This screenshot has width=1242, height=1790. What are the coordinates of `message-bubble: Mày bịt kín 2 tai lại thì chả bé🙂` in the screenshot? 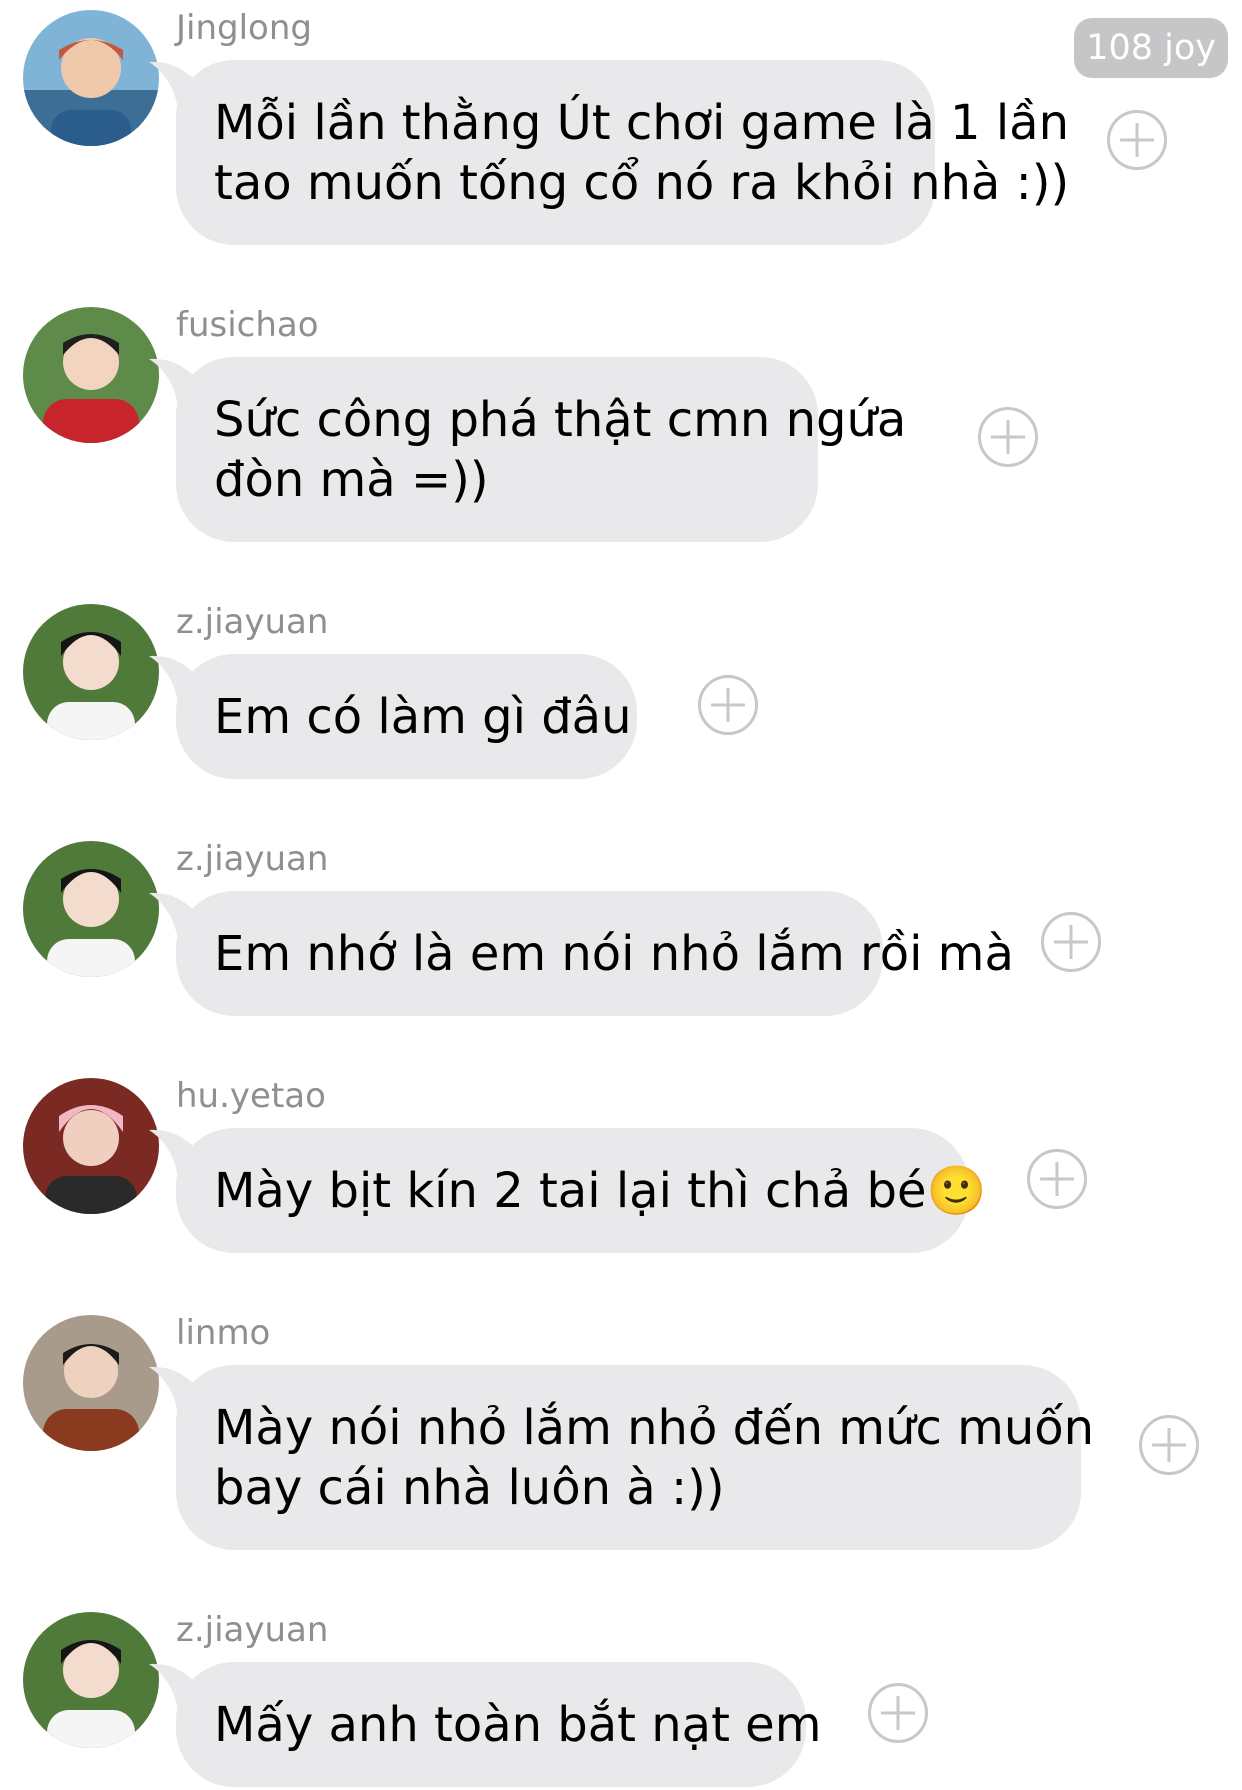 It's located at (581, 1190).